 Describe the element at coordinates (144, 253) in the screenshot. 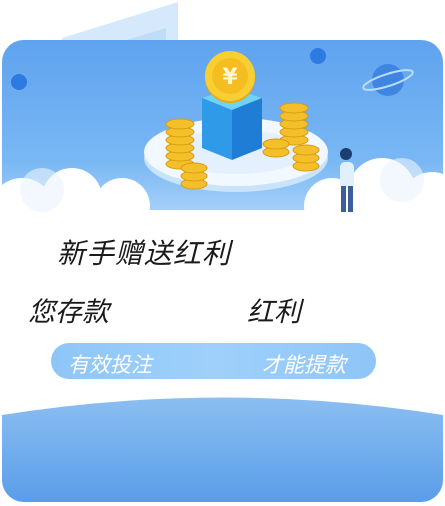

I see `promo-title: 新手赠送红利` at that location.